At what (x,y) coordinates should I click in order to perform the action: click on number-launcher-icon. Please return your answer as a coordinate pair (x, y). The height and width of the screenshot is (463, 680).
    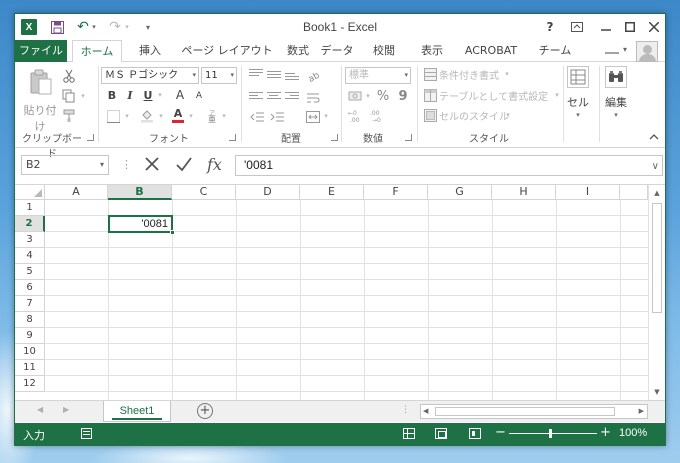
    Looking at the image, I should click on (408, 137).